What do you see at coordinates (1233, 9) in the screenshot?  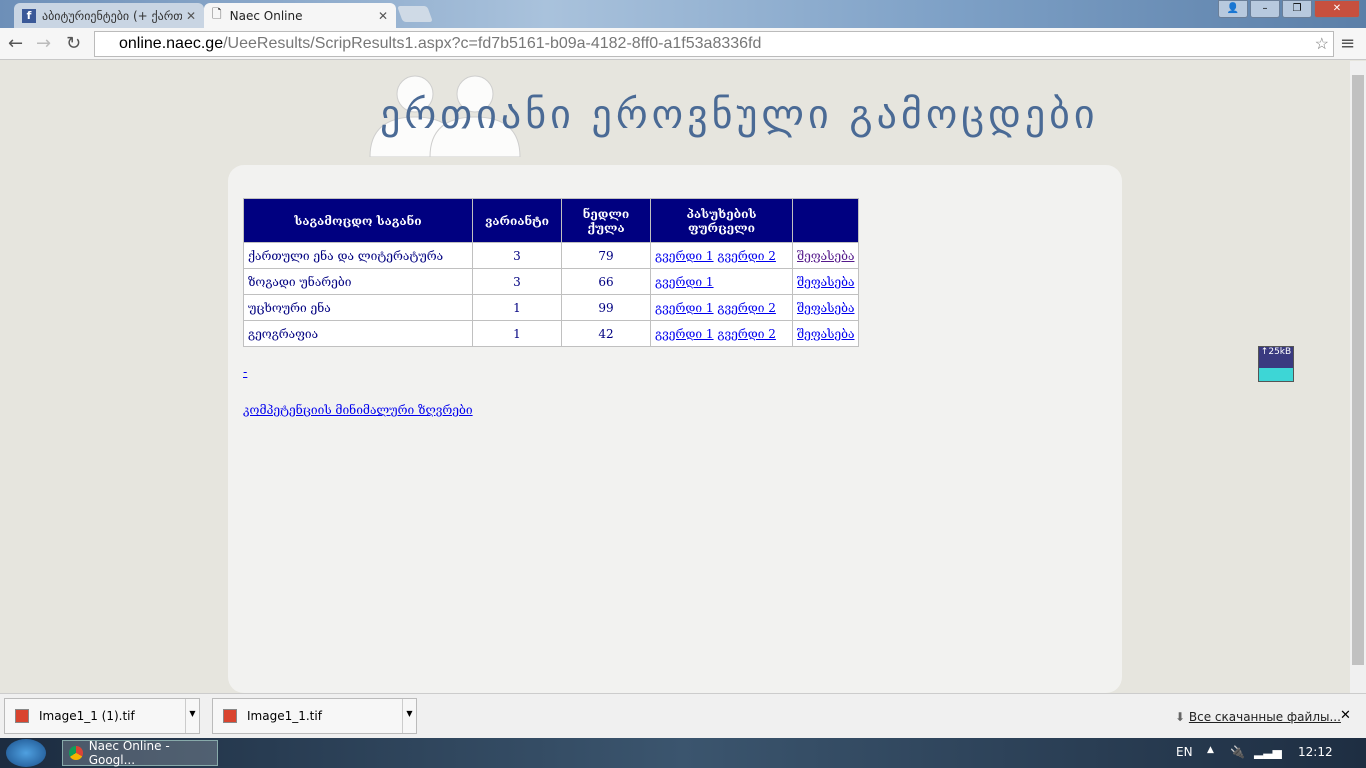 I see `user-icon: 👤` at bounding box center [1233, 9].